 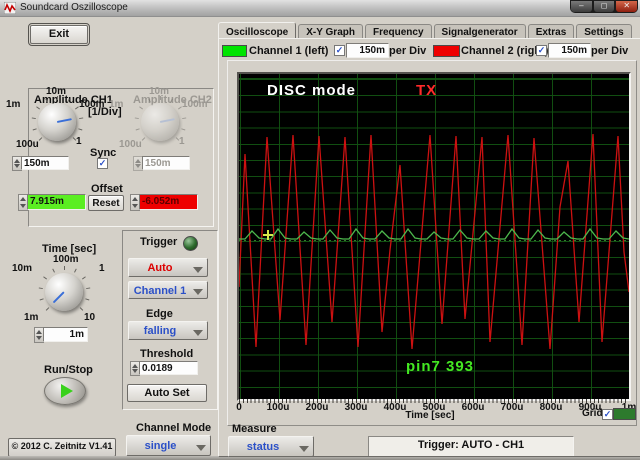 What do you see at coordinates (174, 428) in the screenshot?
I see `channel-mode-label: Channel Mode` at bounding box center [174, 428].